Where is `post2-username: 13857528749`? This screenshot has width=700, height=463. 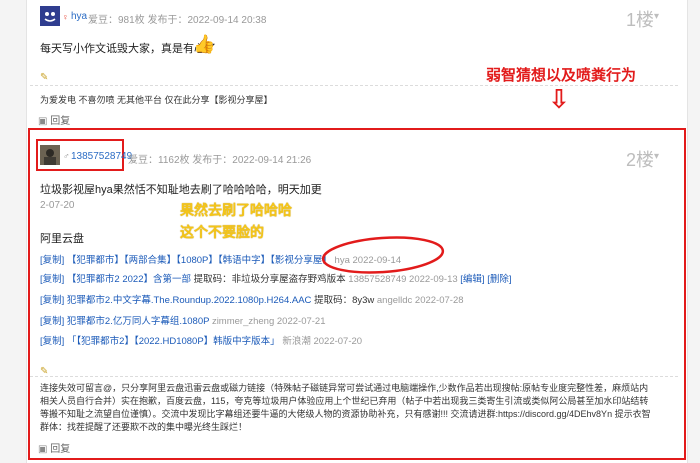 post2-username: 13857528749 is located at coordinates (101, 156).